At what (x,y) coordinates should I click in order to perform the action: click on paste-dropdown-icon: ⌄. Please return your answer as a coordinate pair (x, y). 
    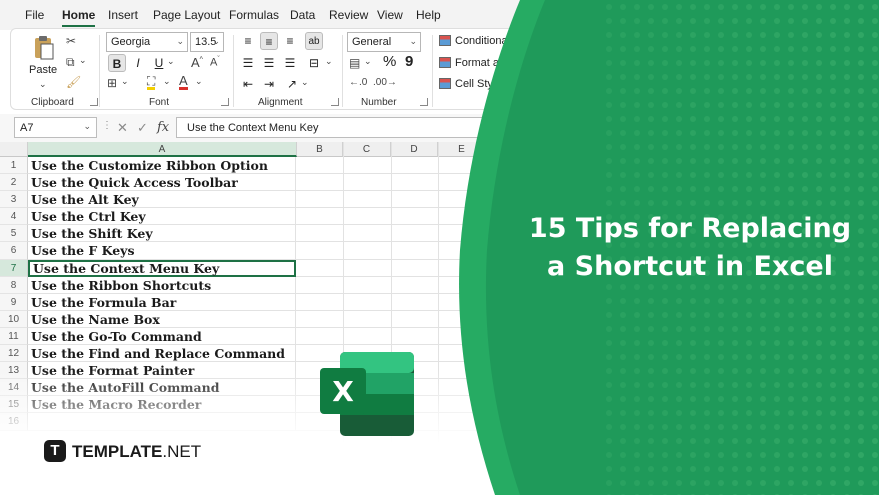
    Looking at the image, I should click on (43, 84).